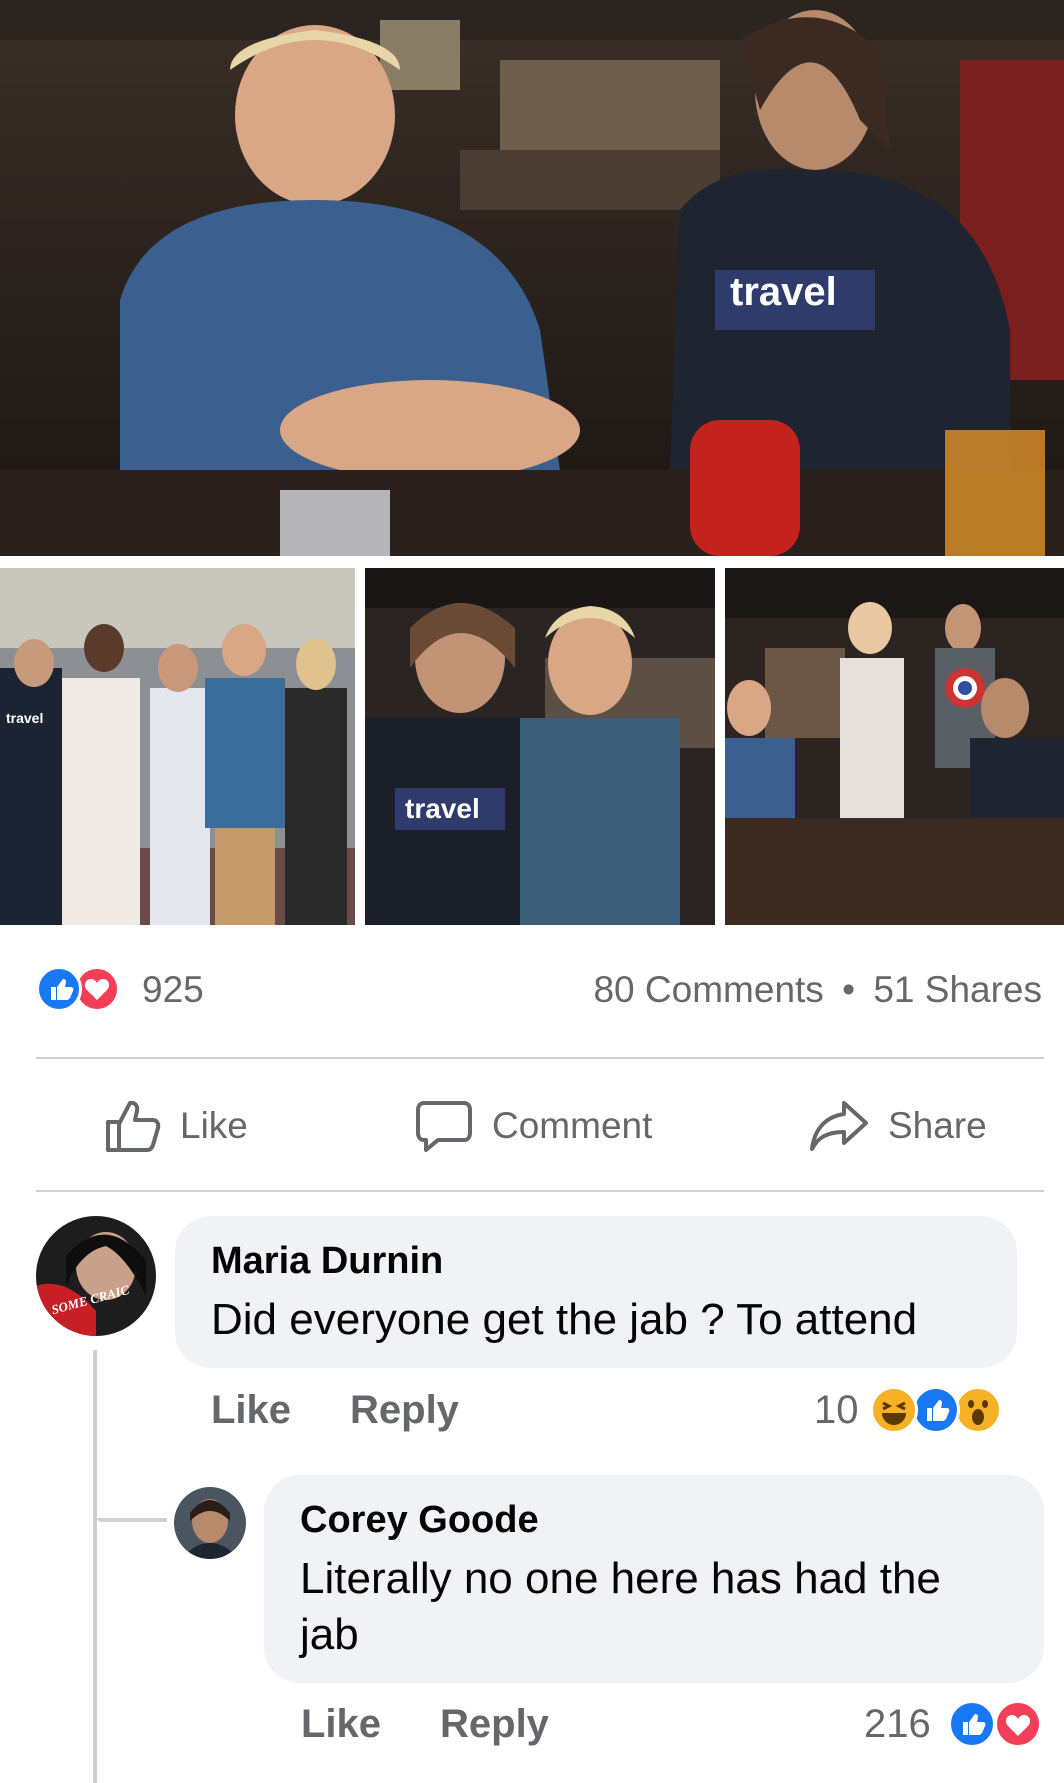 Image resolution: width=1064 pixels, height=1783 pixels. What do you see at coordinates (327, 1261) in the screenshot?
I see `comment-author: Maria Durnin` at bounding box center [327, 1261].